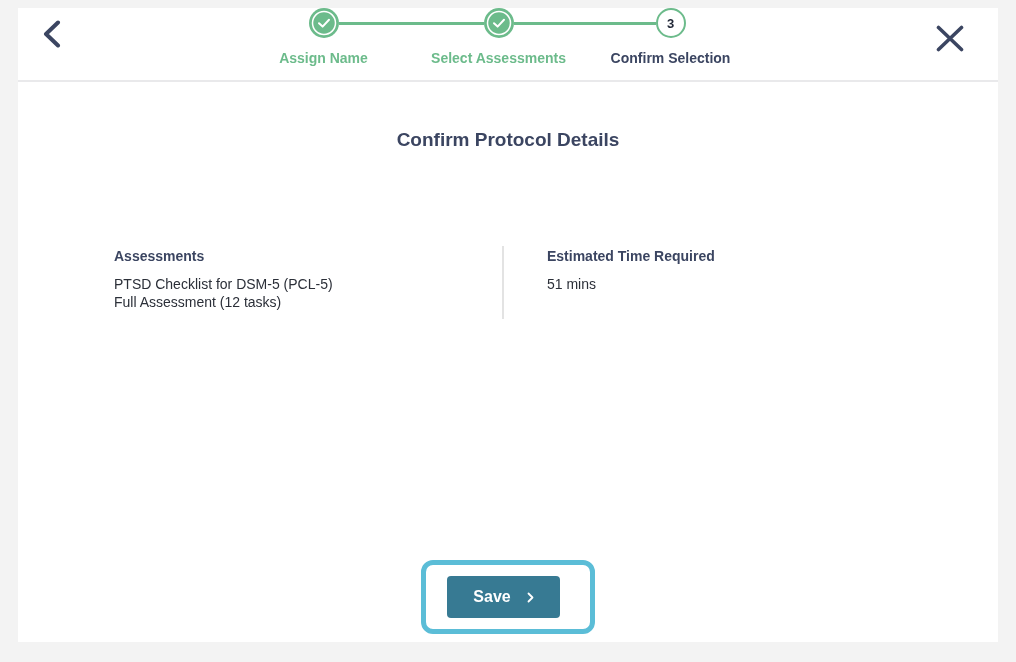  What do you see at coordinates (160, 256) in the screenshot?
I see `column-heading: Assessments` at bounding box center [160, 256].